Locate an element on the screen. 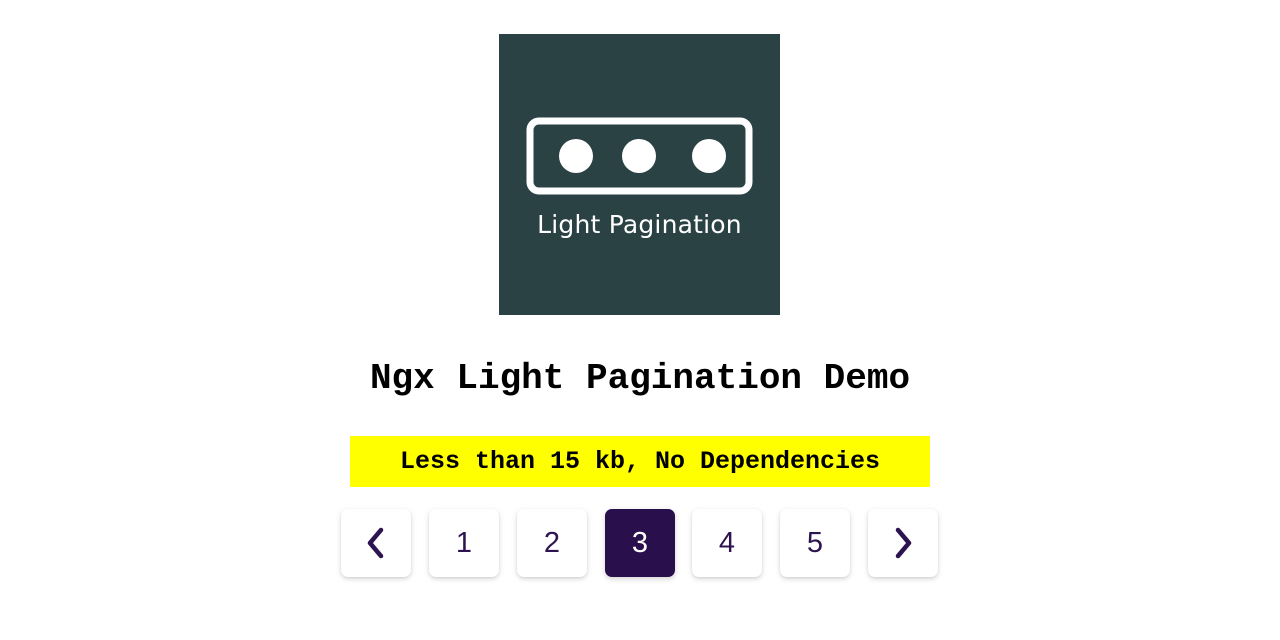 The width and height of the screenshot is (1280, 640). logo-text: Light Pagination is located at coordinates (639, 224).